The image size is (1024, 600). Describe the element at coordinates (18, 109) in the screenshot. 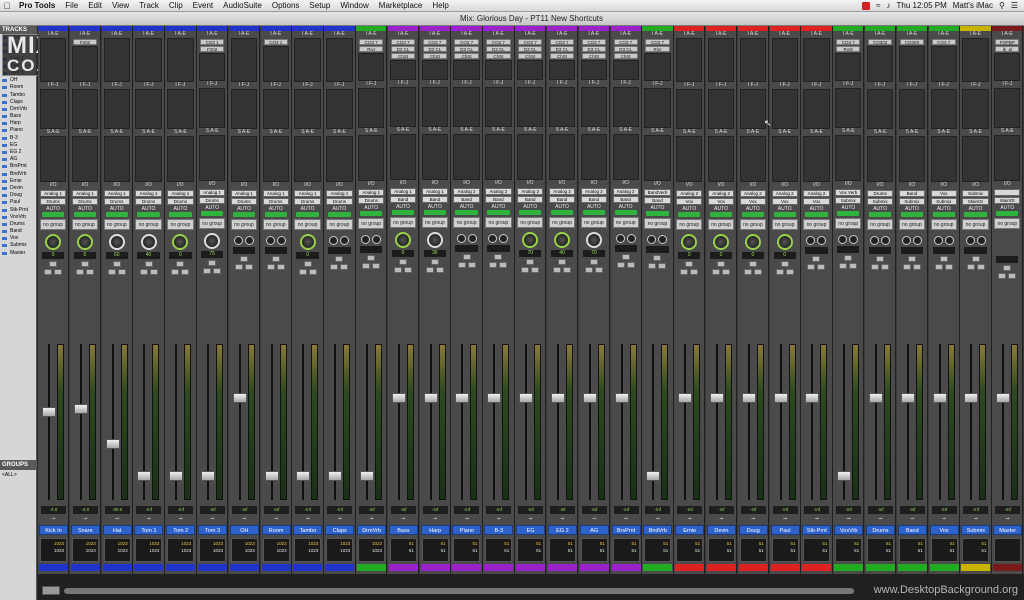

I see `sidebar-track-item: DrmVrb` at that location.